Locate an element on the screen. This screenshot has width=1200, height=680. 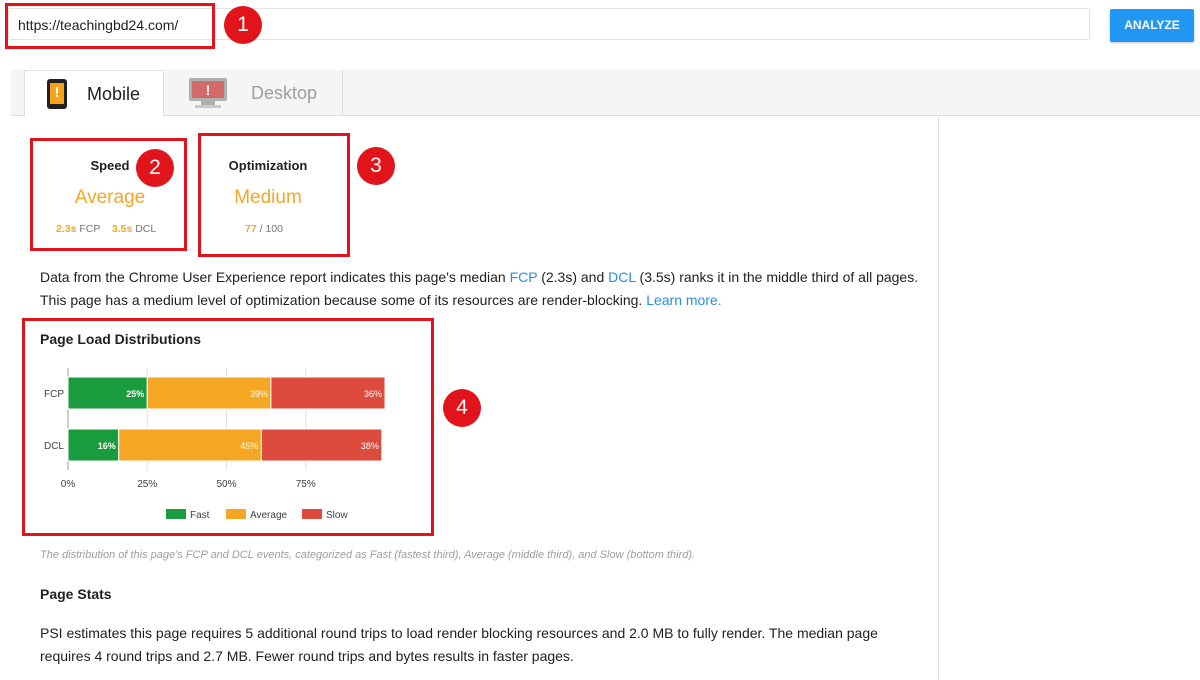
desktop-monitor-icon: ! is located at coordinates (208, 93).